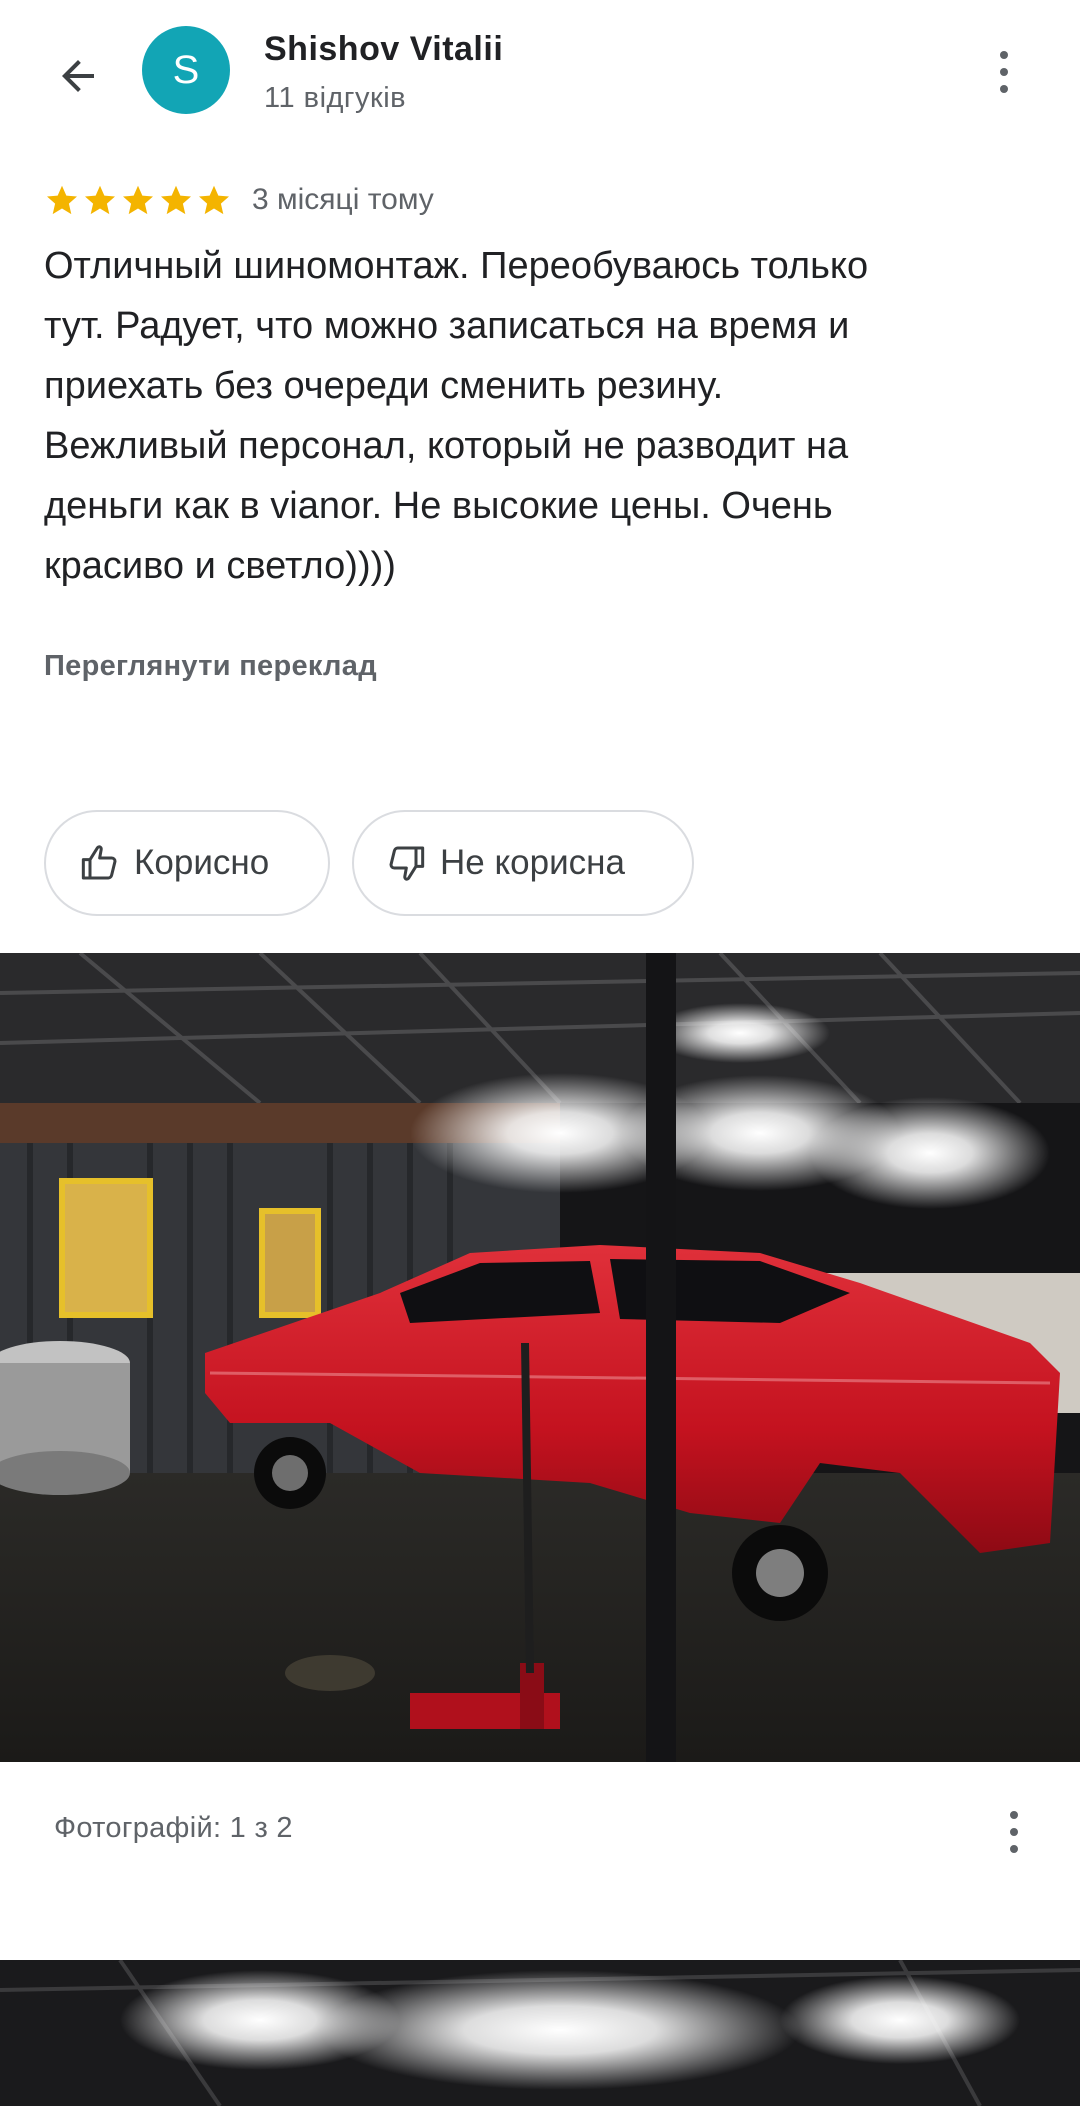 The height and width of the screenshot is (2106, 1080). What do you see at coordinates (99, 862) in the screenshot?
I see `thumbs-up-icon` at bounding box center [99, 862].